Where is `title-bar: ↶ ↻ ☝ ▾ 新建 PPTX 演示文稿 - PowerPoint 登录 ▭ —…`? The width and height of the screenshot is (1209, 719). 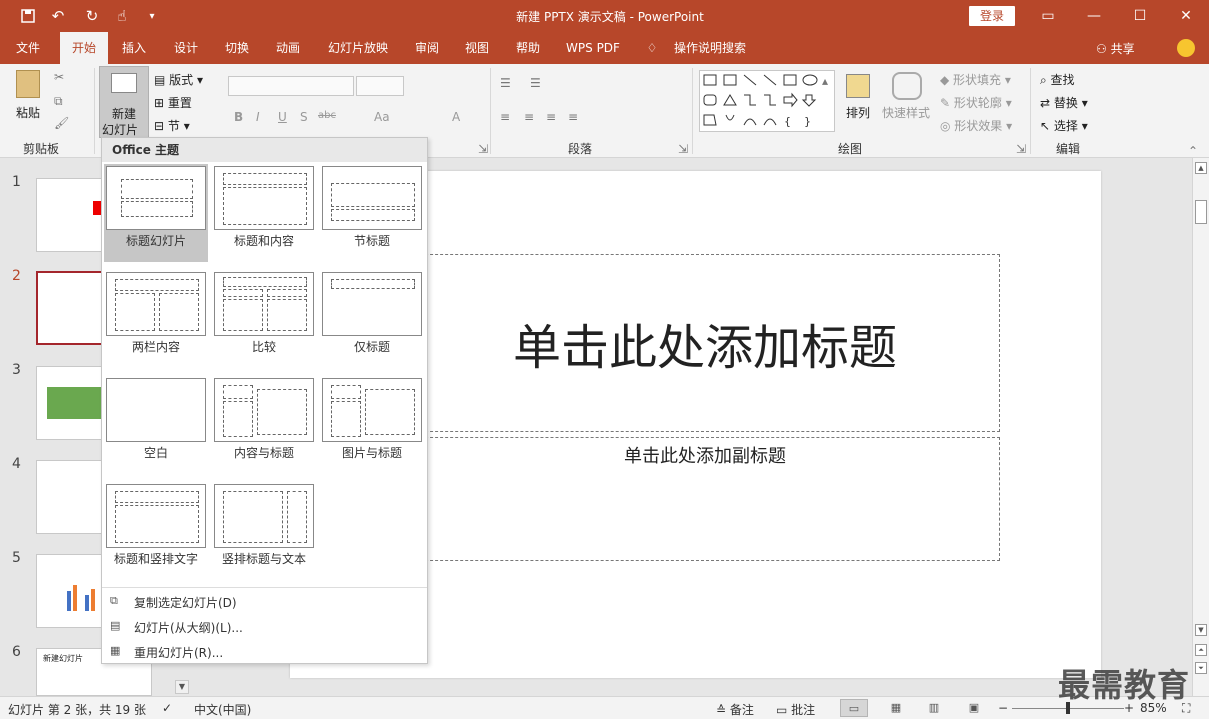
title-bar: ↶ ↻ ☝ ▾ 新建 PPTX 演示文稿 - PowerPoint 登录 ▭ —… is located at coordinates (604, 16).